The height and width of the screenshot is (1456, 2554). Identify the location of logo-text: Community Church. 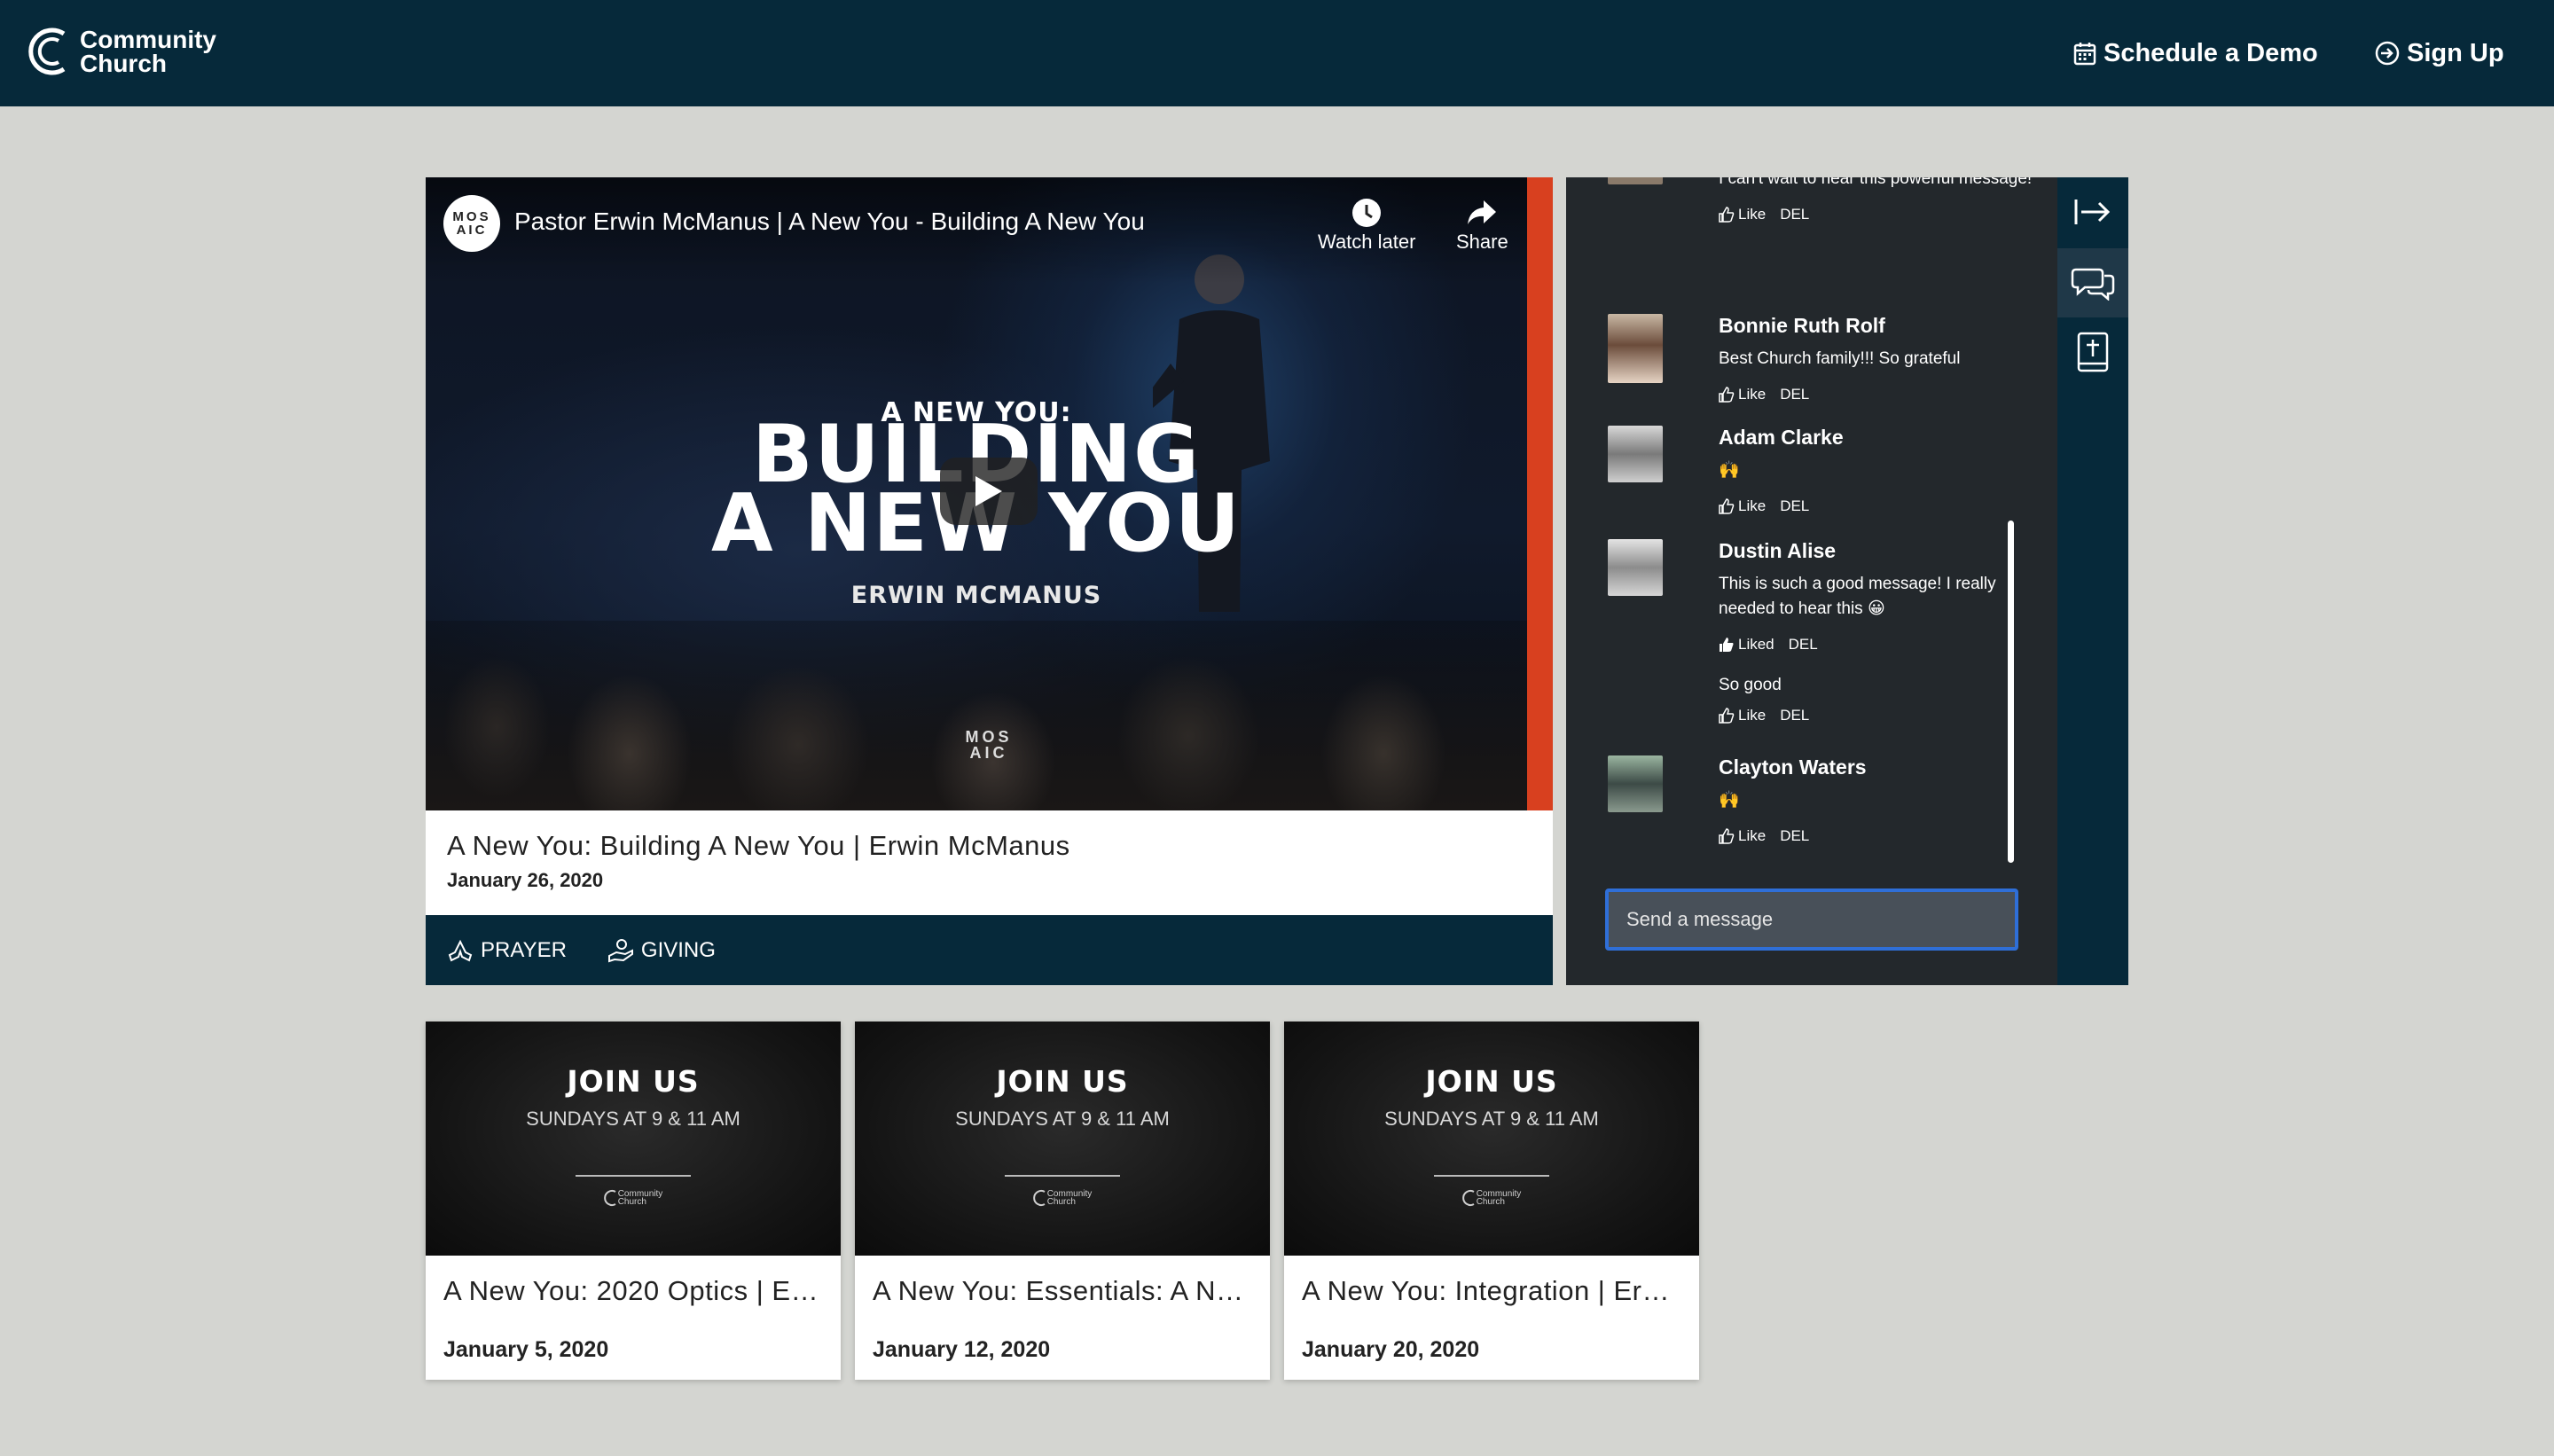
(148, 52).